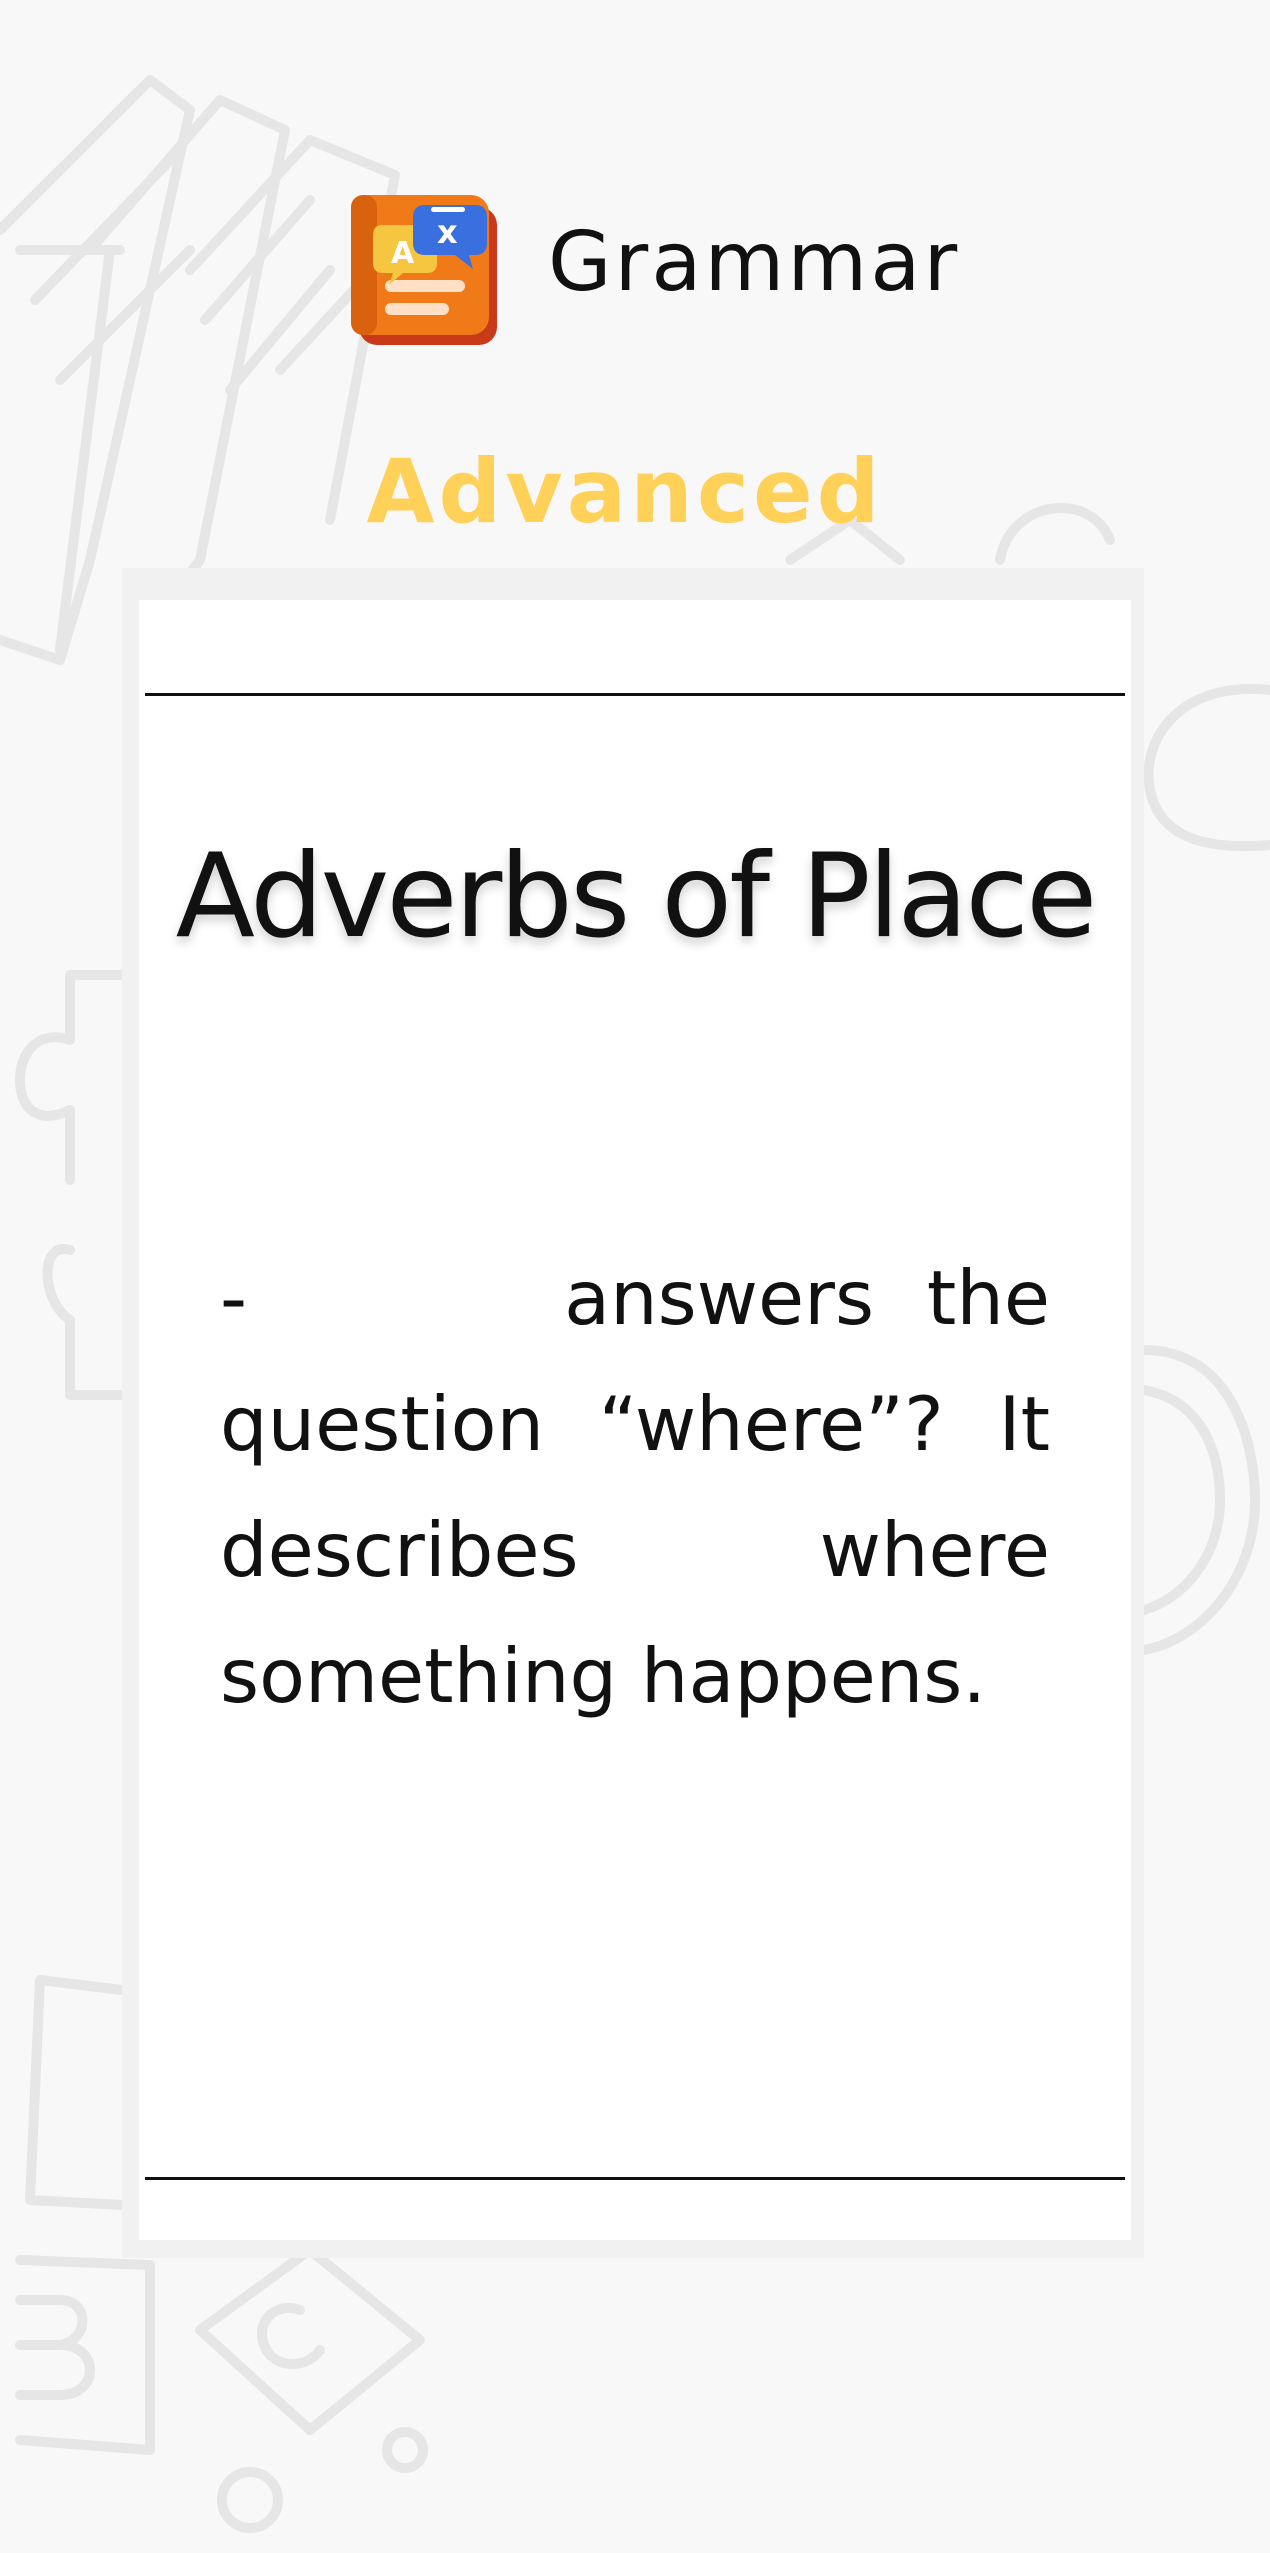 This screenshot has height=2553, width=1270. I want to click on svg-text: A, so click(403, 253).